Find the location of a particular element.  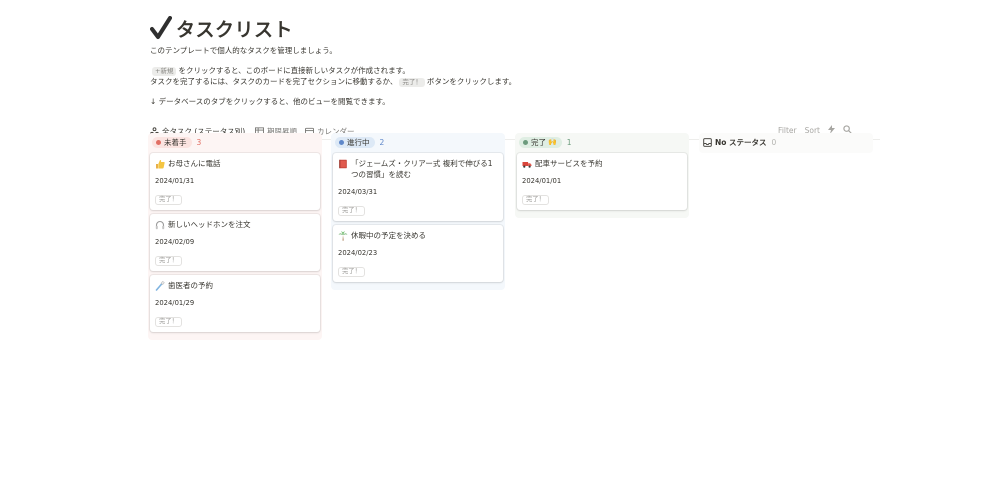

task-card: 新しいヘッドホンを注文 2024/02/09 完了！ is located at coordinates (235, 242).